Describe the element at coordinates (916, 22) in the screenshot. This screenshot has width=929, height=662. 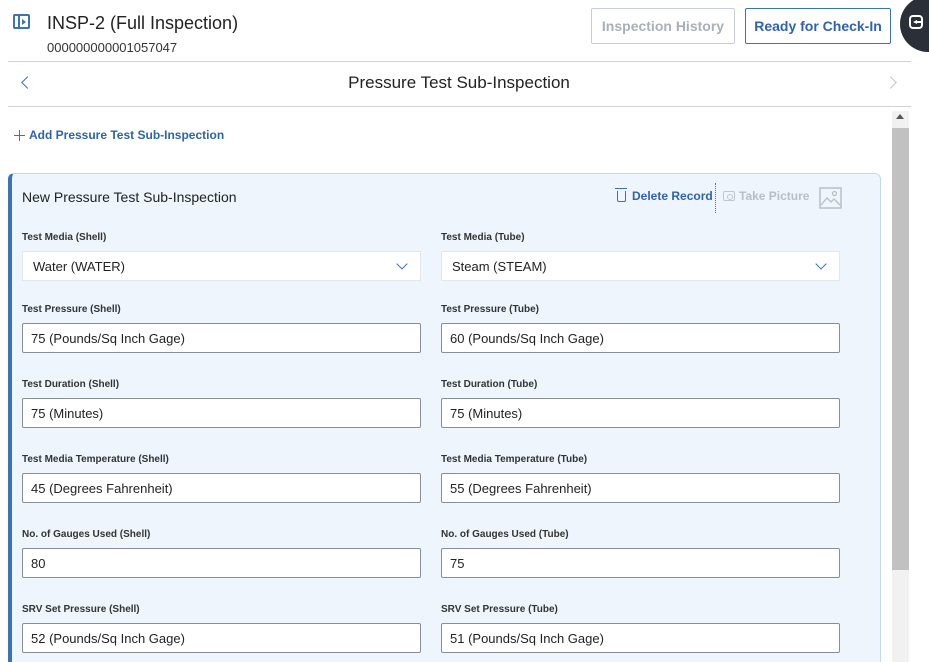
I see `exit-icon` at that location.